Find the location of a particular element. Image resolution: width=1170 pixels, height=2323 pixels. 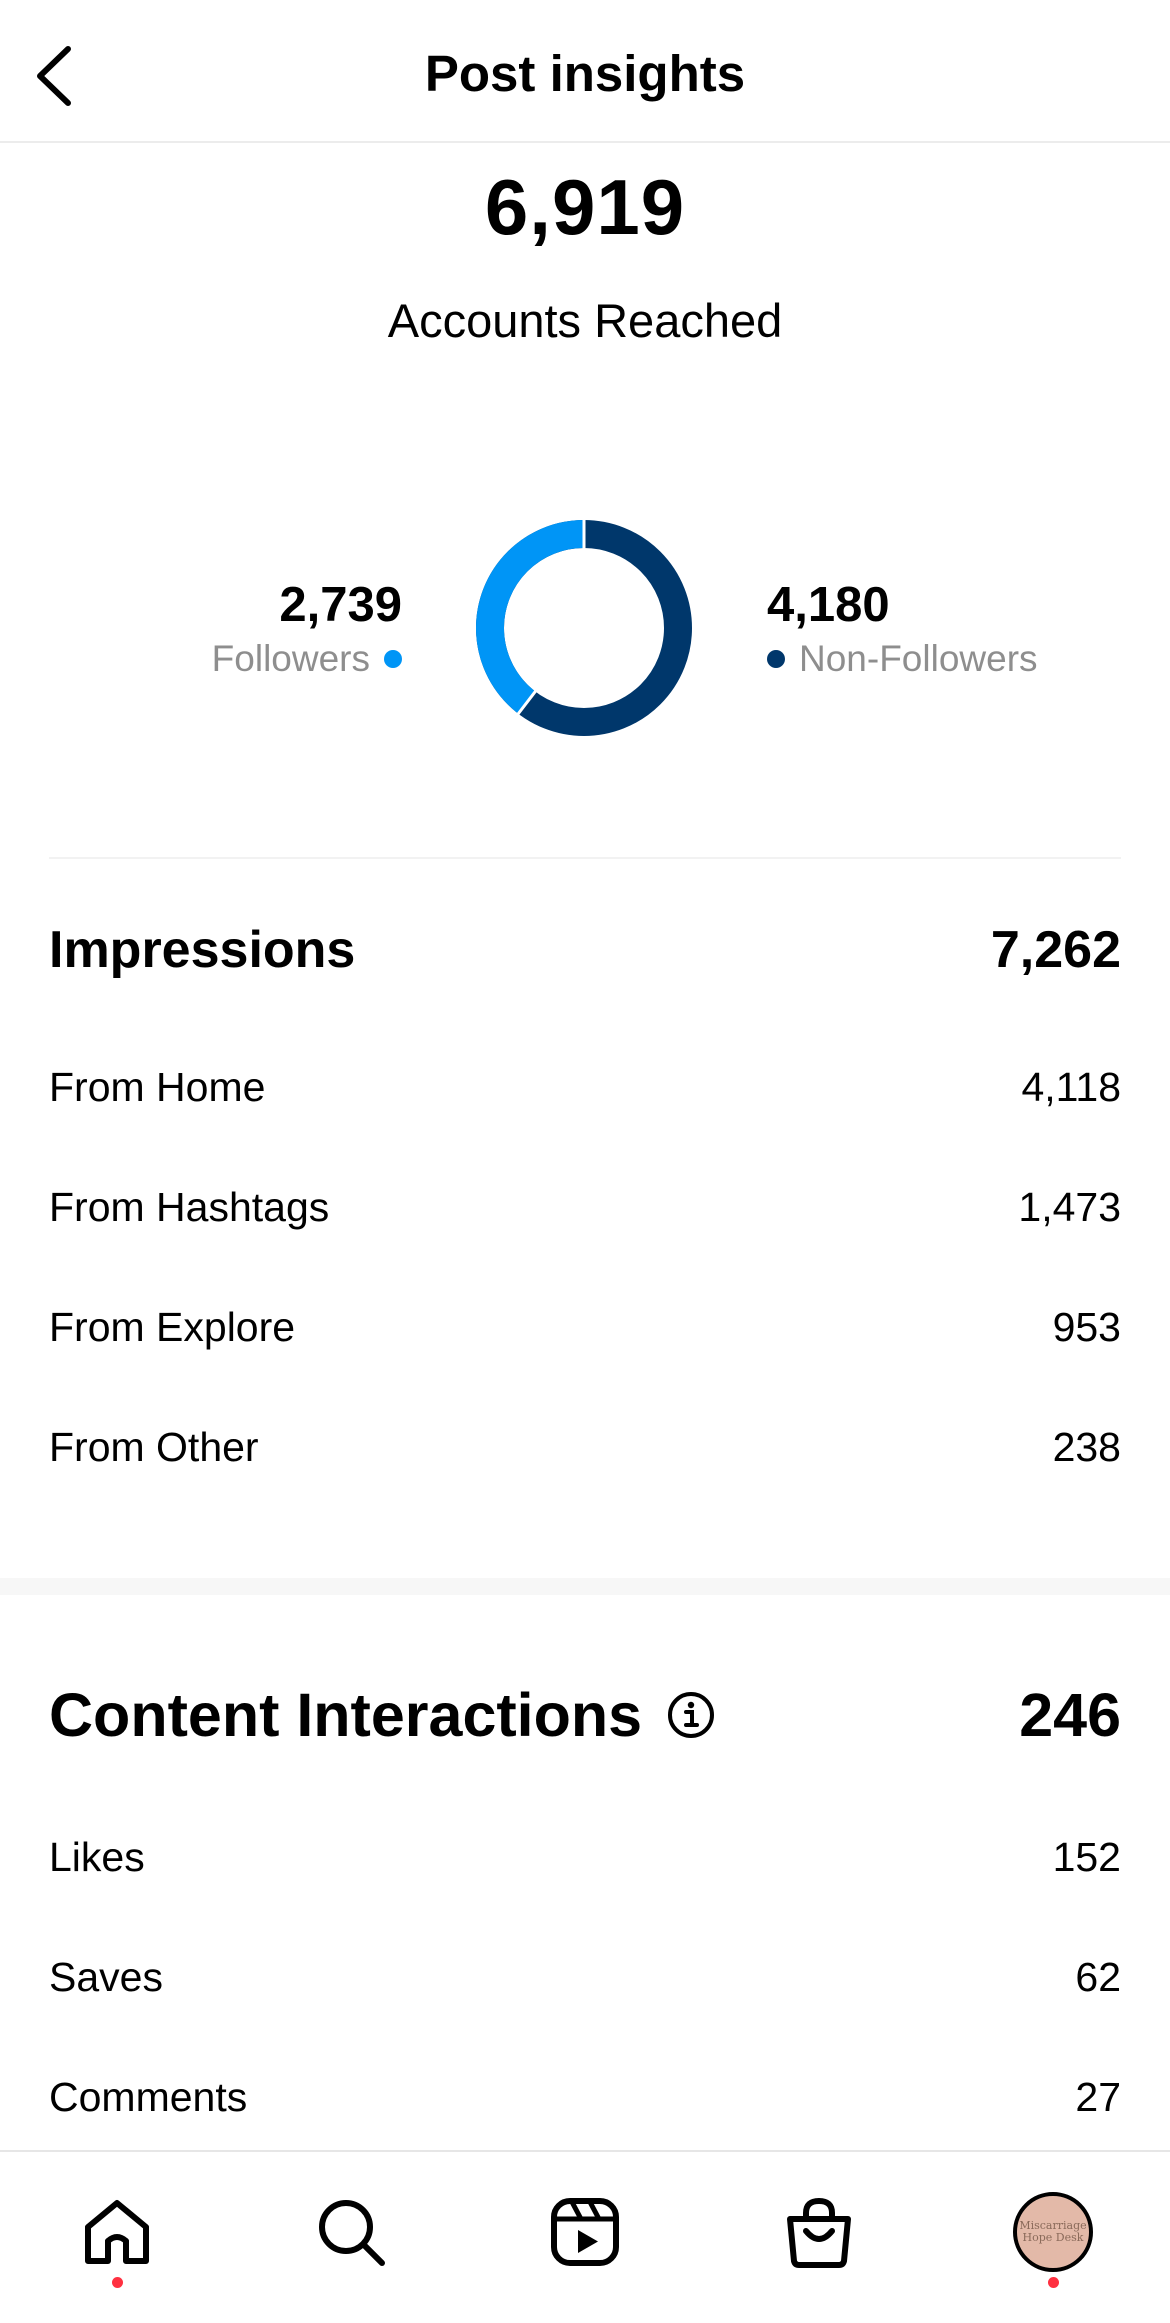

list-item: Saves 62 is located at coordinates (585, 1977).